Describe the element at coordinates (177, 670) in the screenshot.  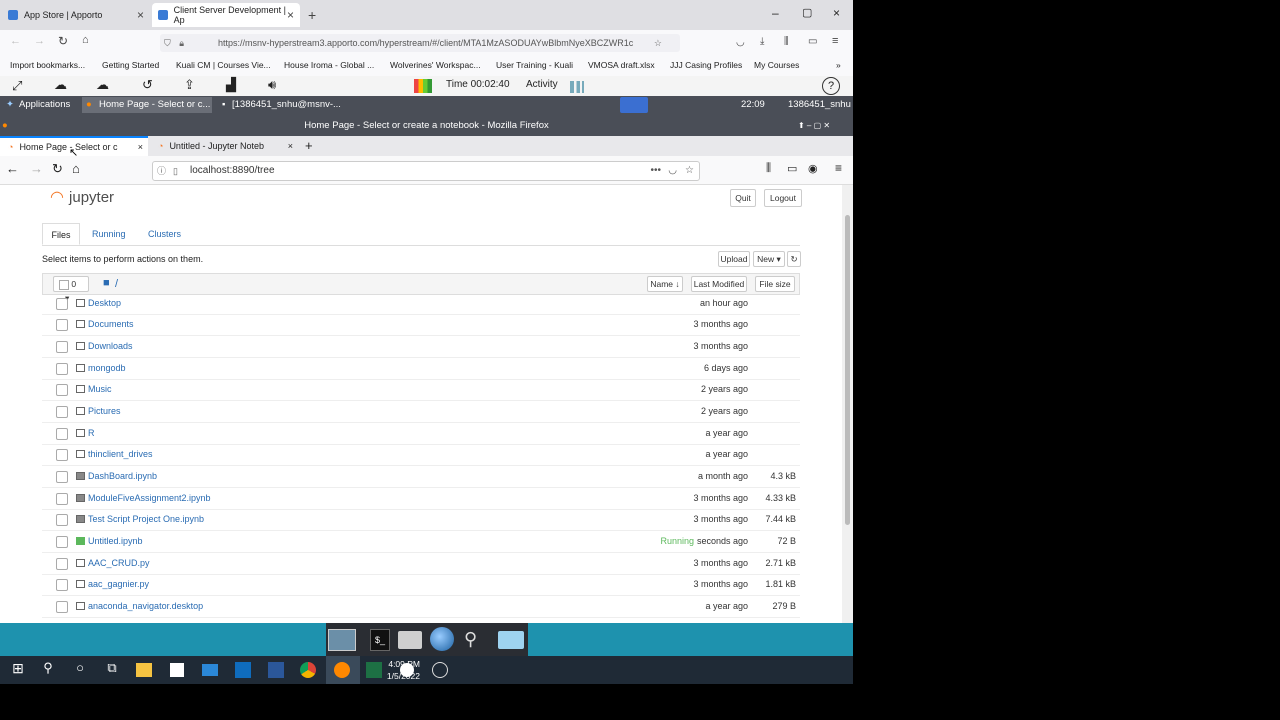
I see `store-icon` at that location.